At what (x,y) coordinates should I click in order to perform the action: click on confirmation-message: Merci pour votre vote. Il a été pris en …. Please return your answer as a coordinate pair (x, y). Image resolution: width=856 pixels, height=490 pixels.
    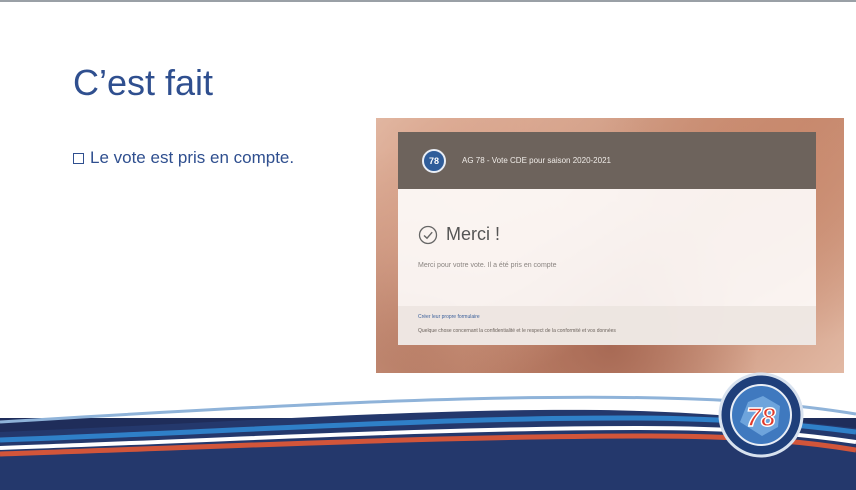
    Looking at the image, I should click on (487, 265).